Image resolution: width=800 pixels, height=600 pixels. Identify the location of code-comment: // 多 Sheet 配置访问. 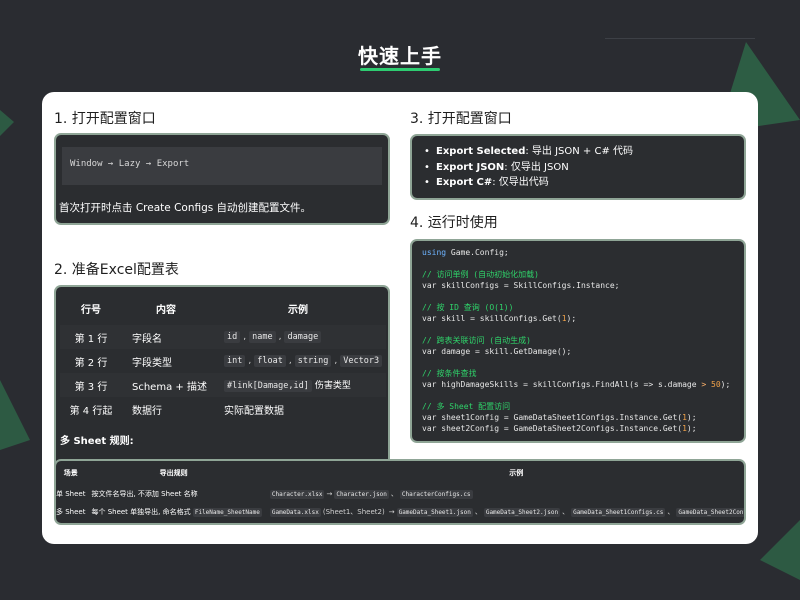
(466, 406).